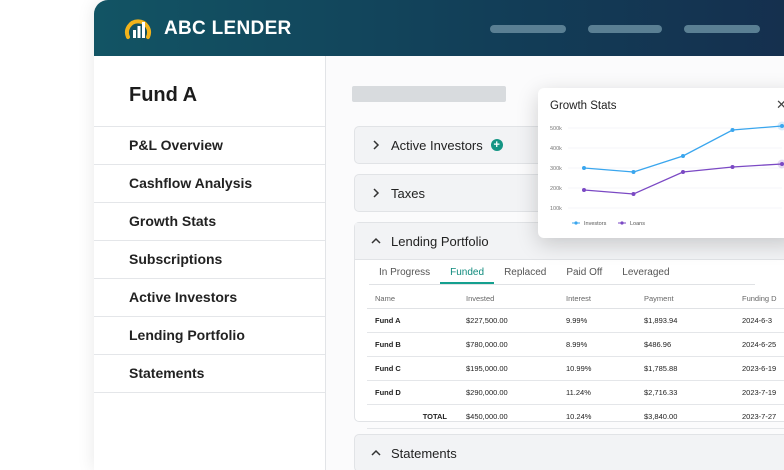 Image resolution: width=784 pixels, height=470 pixels. What do you see at coordinates (556, 149) in the screenshot?
I see `y-tick-label: 400k` at bounding box center [556, 149].